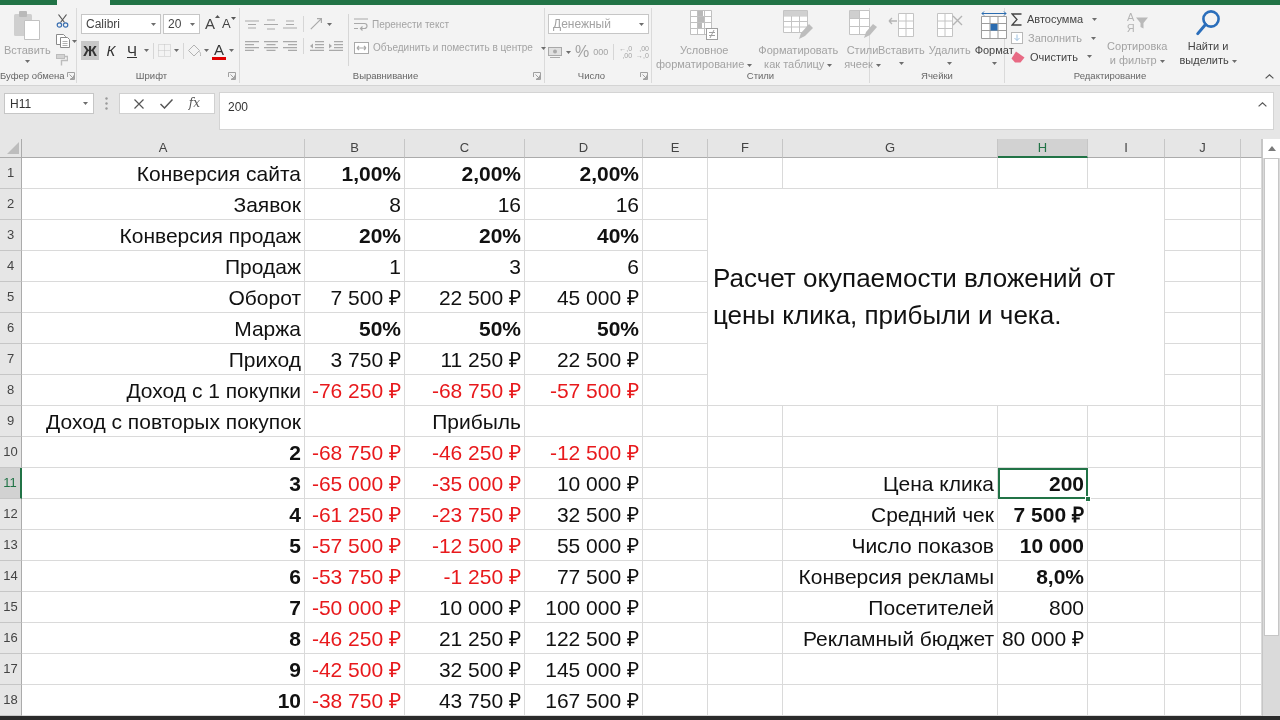 The width and height of the screenshot is (1280, 720). What do you see at coordinates (1110, 76) in the screenshot?
I see `group-label: Редактирование` at bounding box center [1110, 76].